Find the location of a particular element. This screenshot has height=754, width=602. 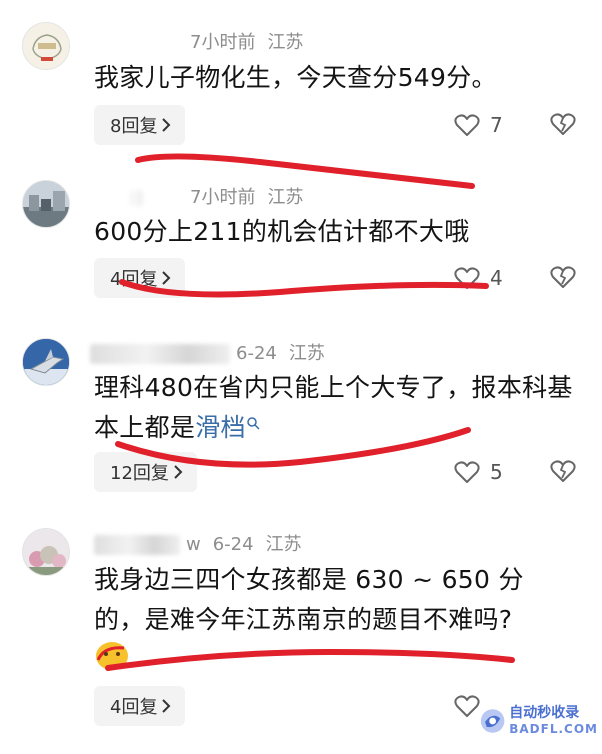

emoji-sticker is located at coordinates (112, 656).